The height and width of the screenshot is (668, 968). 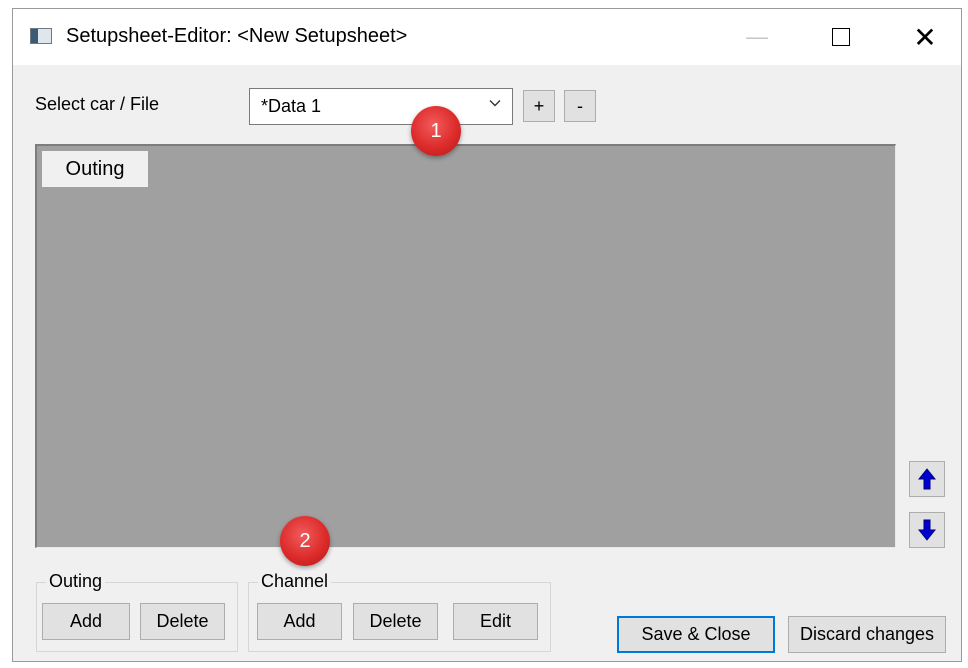 I want to click on add-file-button: +, so click(x=539, y=106).